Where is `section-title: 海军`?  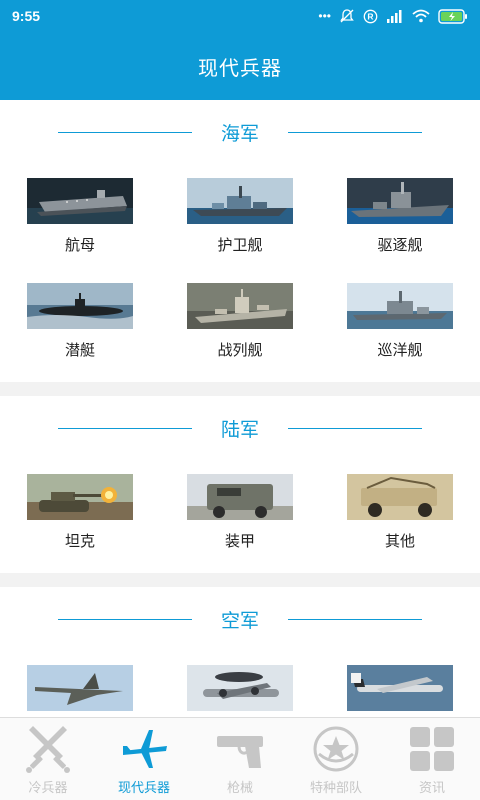
section-title: 海军 is located at coordinates (239, 134).